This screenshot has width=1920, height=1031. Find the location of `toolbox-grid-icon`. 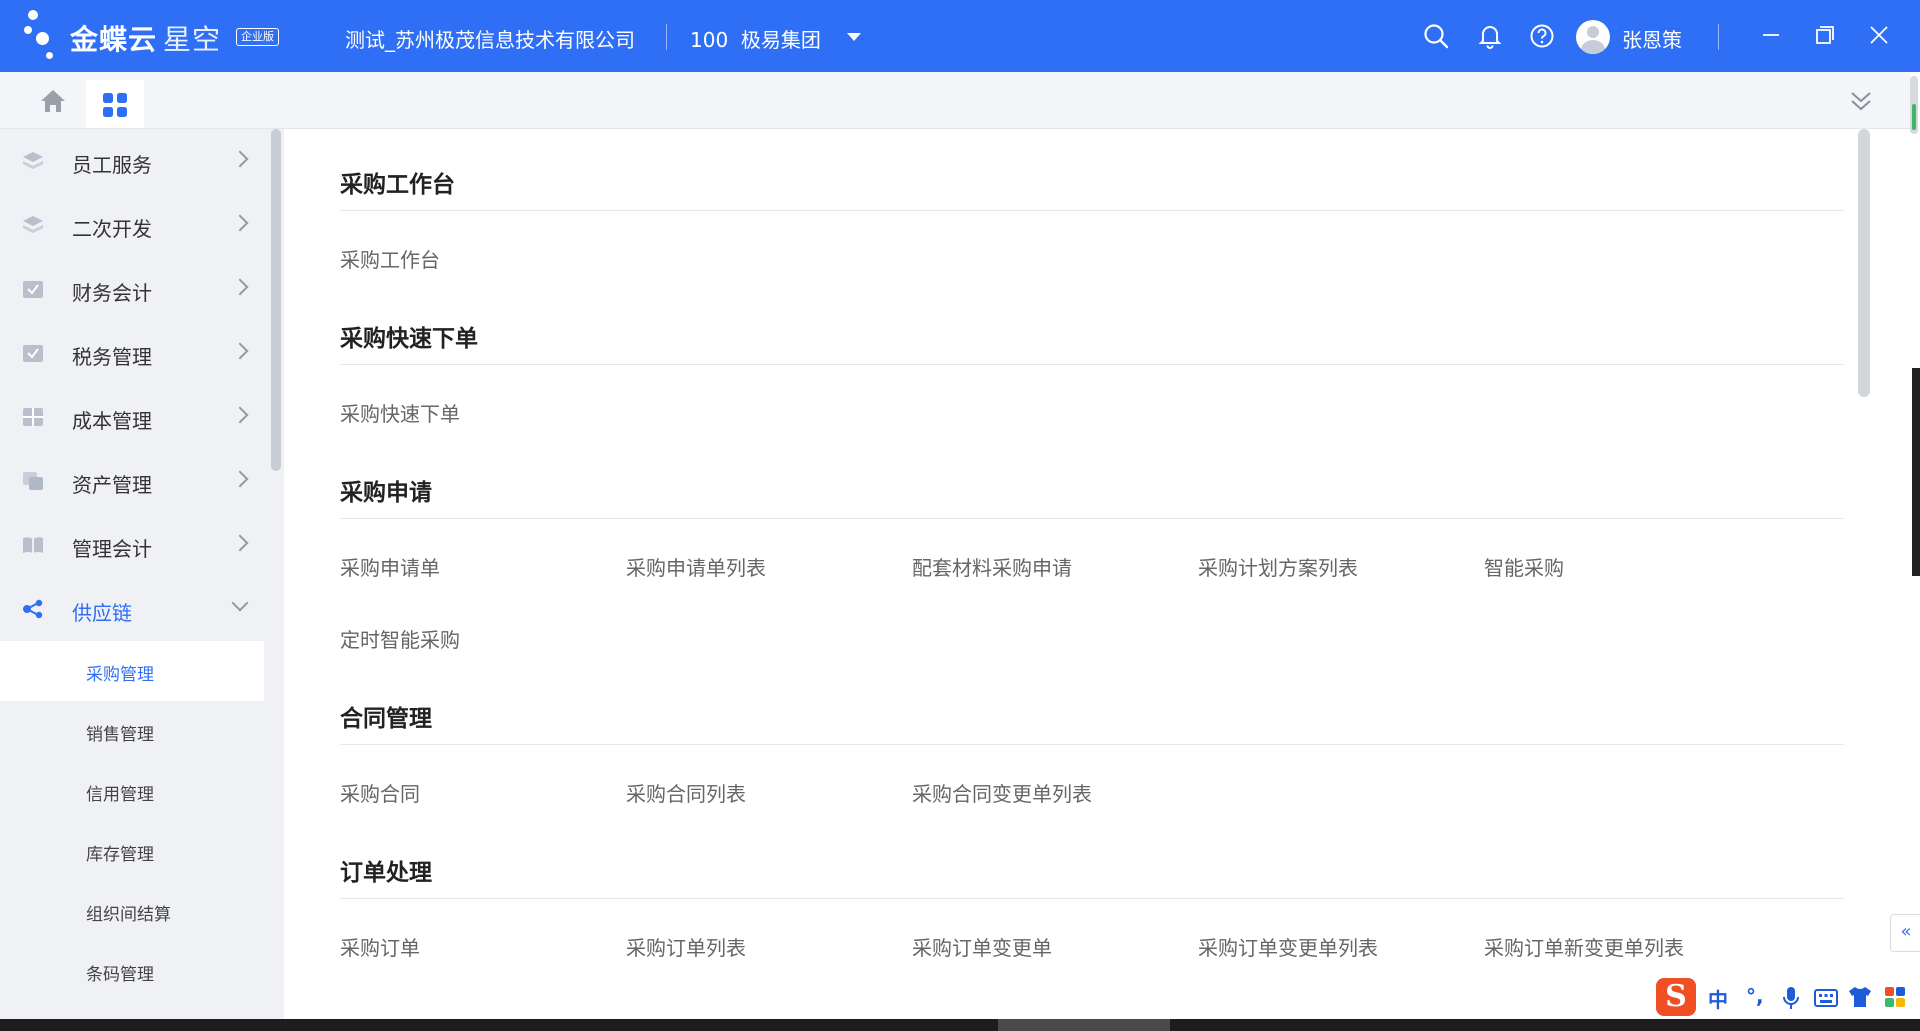

toolbox-grid-icon is located at coordinates (1895, 997).